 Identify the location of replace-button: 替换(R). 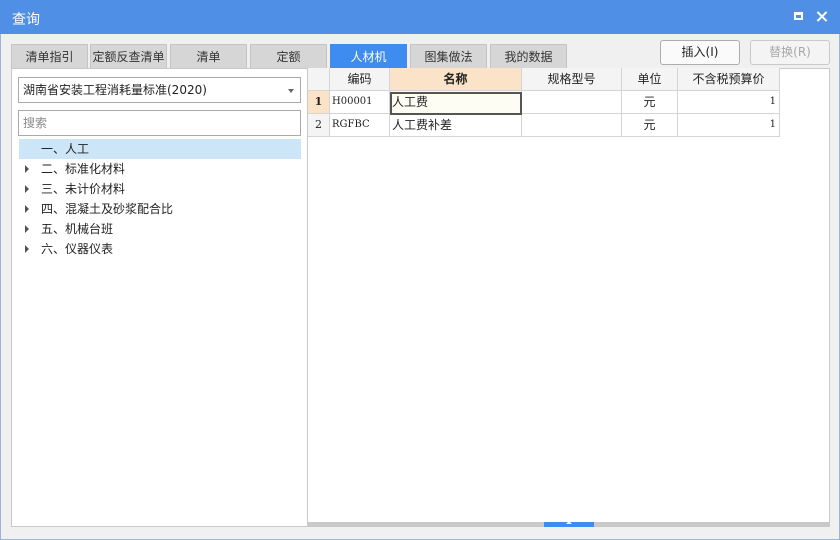
(790, 52).